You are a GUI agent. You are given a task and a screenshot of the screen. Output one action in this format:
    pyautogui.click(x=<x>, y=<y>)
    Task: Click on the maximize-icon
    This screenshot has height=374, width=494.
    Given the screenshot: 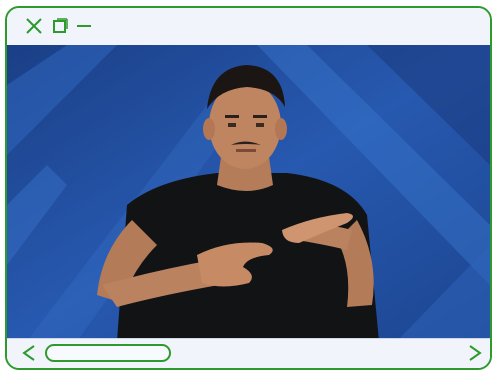 What is the action you would take?
    pyautogui.click(x=60, y=26)
    